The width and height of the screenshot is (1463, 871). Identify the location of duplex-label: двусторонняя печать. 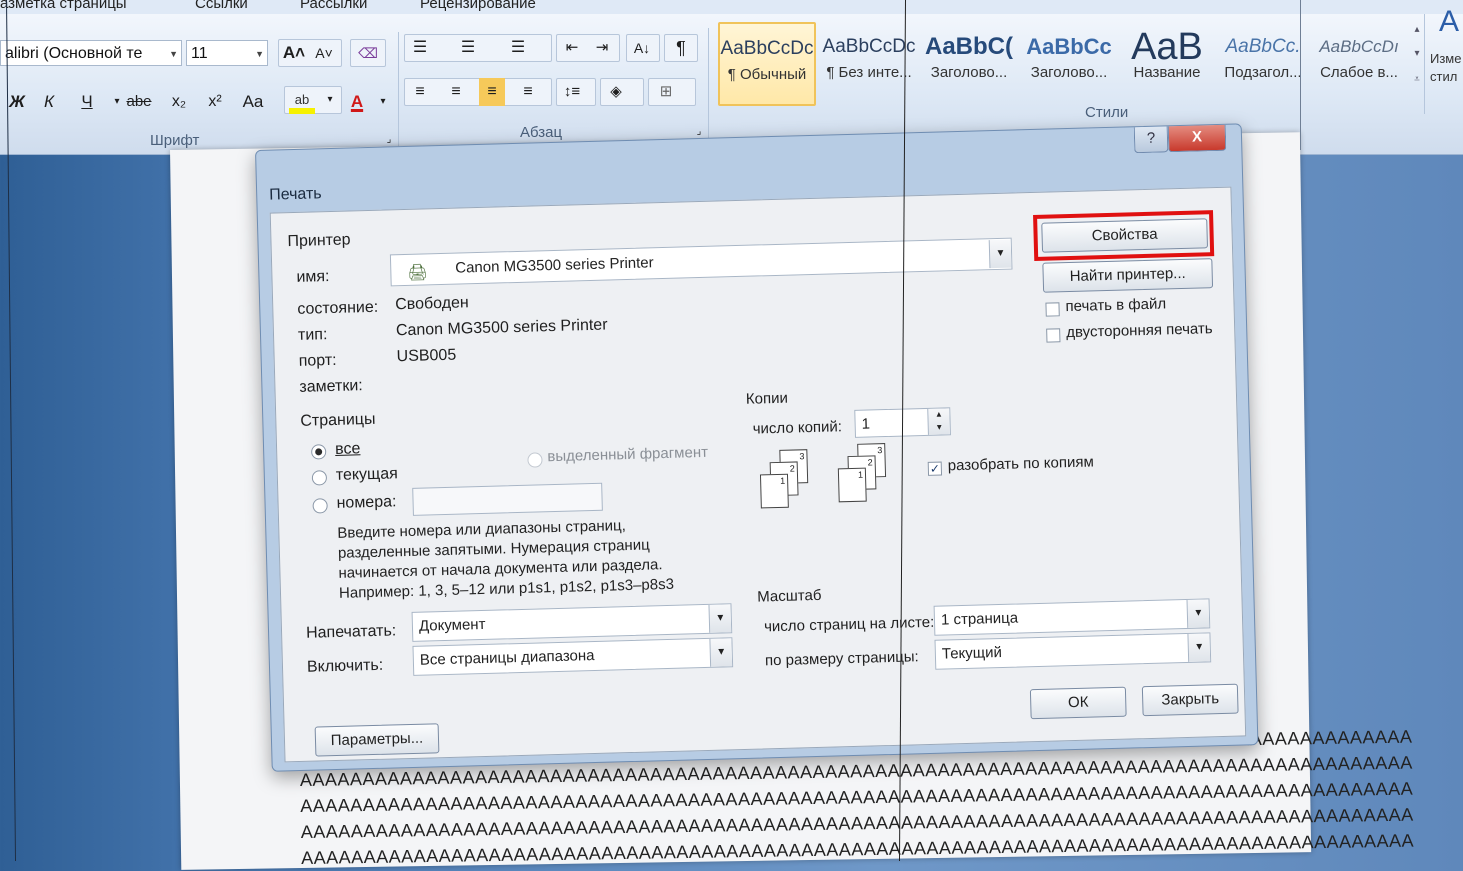
(1139, 331).